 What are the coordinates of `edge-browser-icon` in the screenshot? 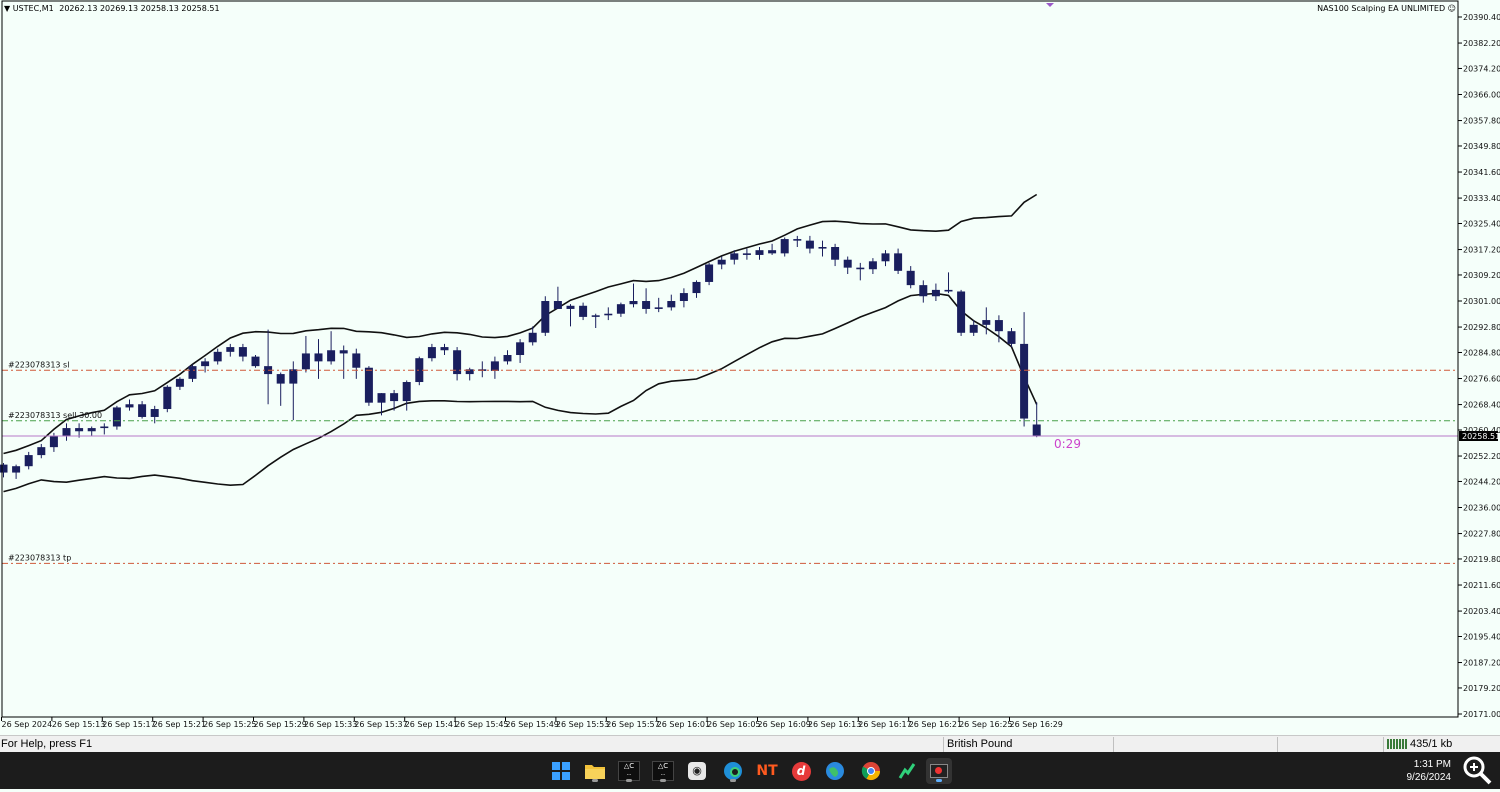 It's located at (733, 771).